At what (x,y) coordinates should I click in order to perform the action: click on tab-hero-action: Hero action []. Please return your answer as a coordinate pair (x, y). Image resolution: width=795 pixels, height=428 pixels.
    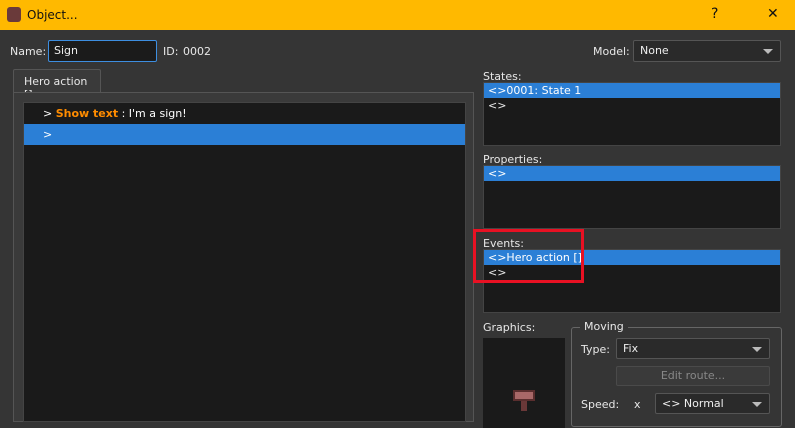
    Looking at the image, I should click on (57, 85).